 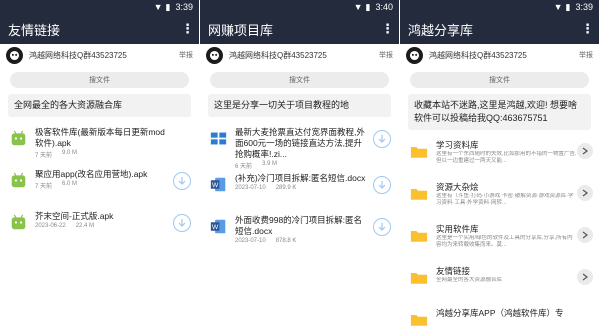 What do you see at coordinates (299, 225) in the screenshot?
I see `file-name: 外面收费998的冷门项目拆解:匿名短信.docx` at bounding box center [299, 225].